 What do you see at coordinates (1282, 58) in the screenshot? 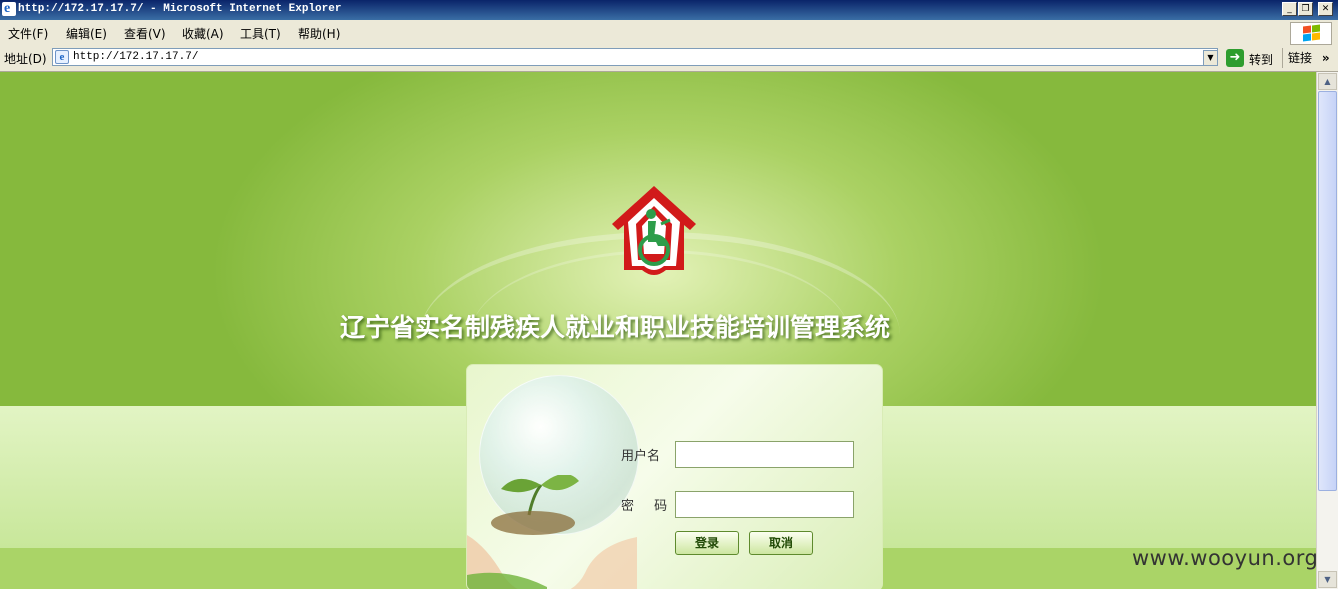
I see `toolbar-divider` at bounding box center [1282, 58].